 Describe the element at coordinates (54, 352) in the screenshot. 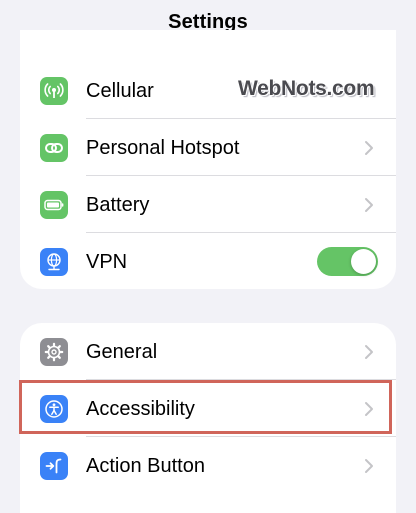

I see `gear-icon` at that location.